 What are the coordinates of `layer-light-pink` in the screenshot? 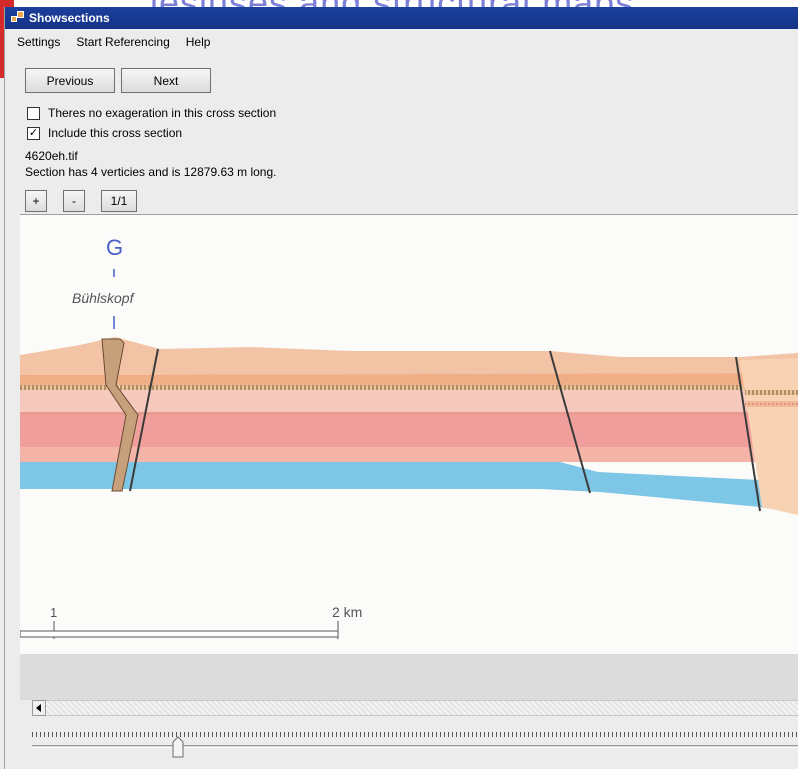 It's located at (409, 401).